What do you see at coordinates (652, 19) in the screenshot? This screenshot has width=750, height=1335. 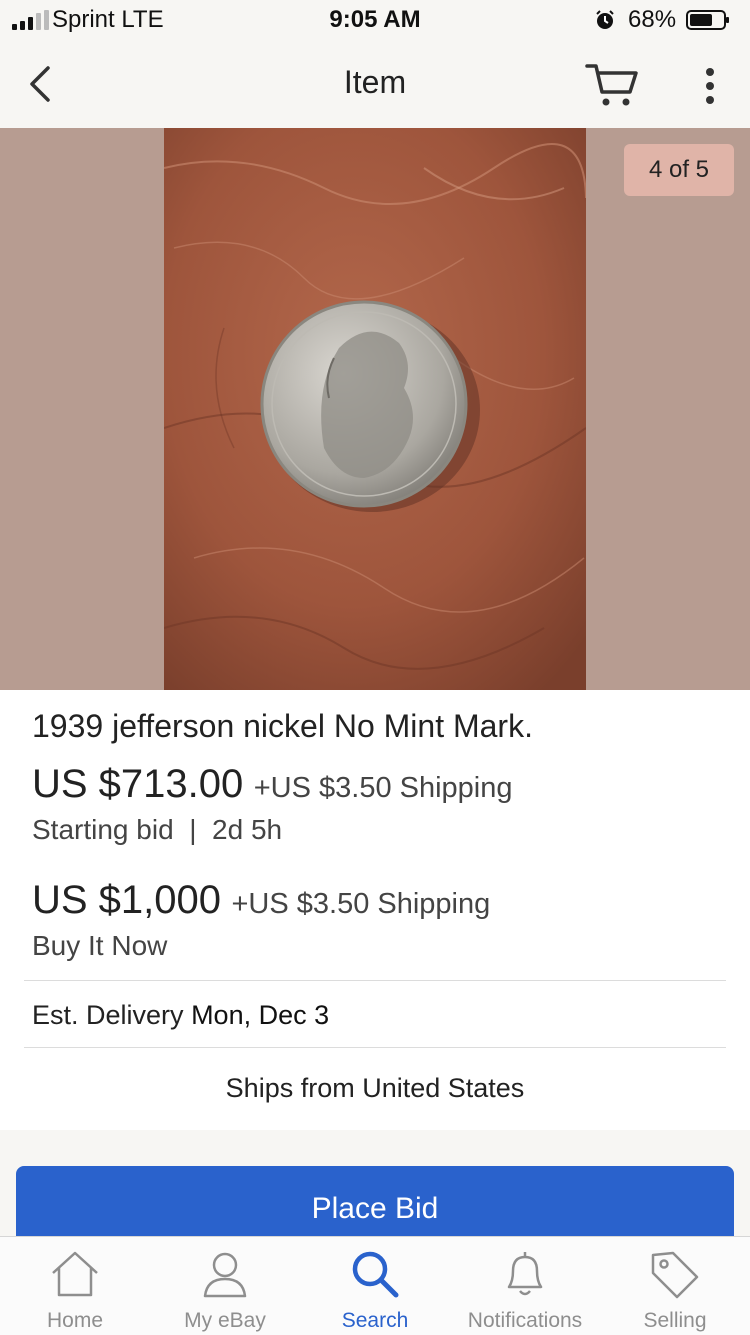 I see `battery-percent: 68%` at bounding box center [652, 19].